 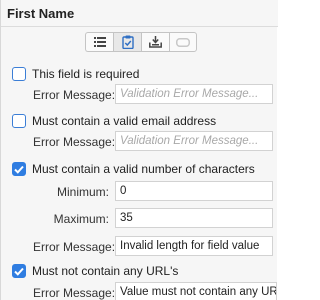 I want to click on clipboard-check-icon, so click(x=127, y=42).